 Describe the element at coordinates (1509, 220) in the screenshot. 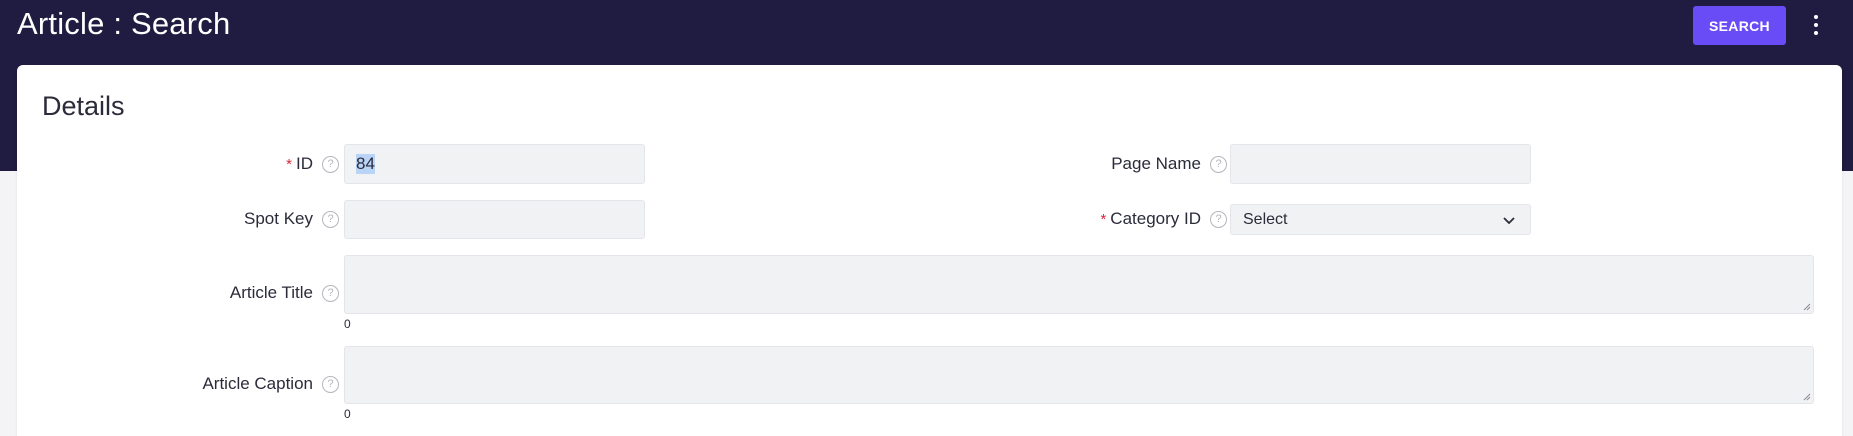

I see `chevron-down-icon` at that location.